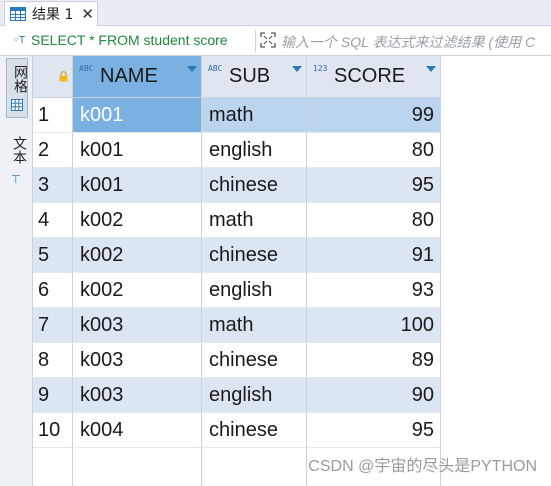 The width and height of the screenshot is (551, 486). Describe the element at coordinates (408, 42) in the screenshot. I see `filter-input: 输入一个 SQL 表达式来过滤结果 (使用 C` at that location.